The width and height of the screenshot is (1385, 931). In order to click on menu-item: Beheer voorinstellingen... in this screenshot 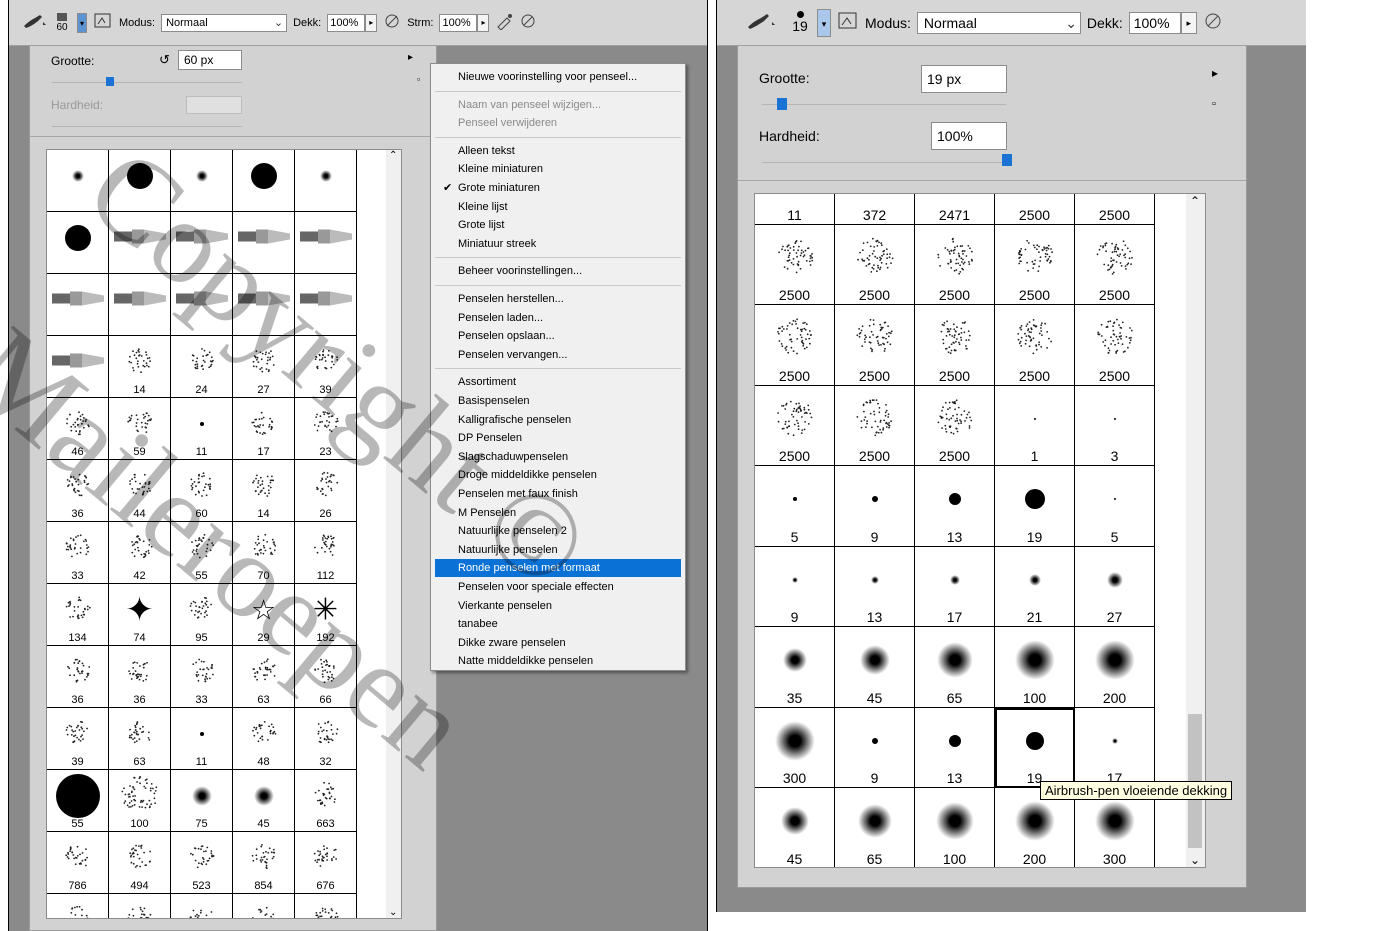, I will do `click(558, 271)`.